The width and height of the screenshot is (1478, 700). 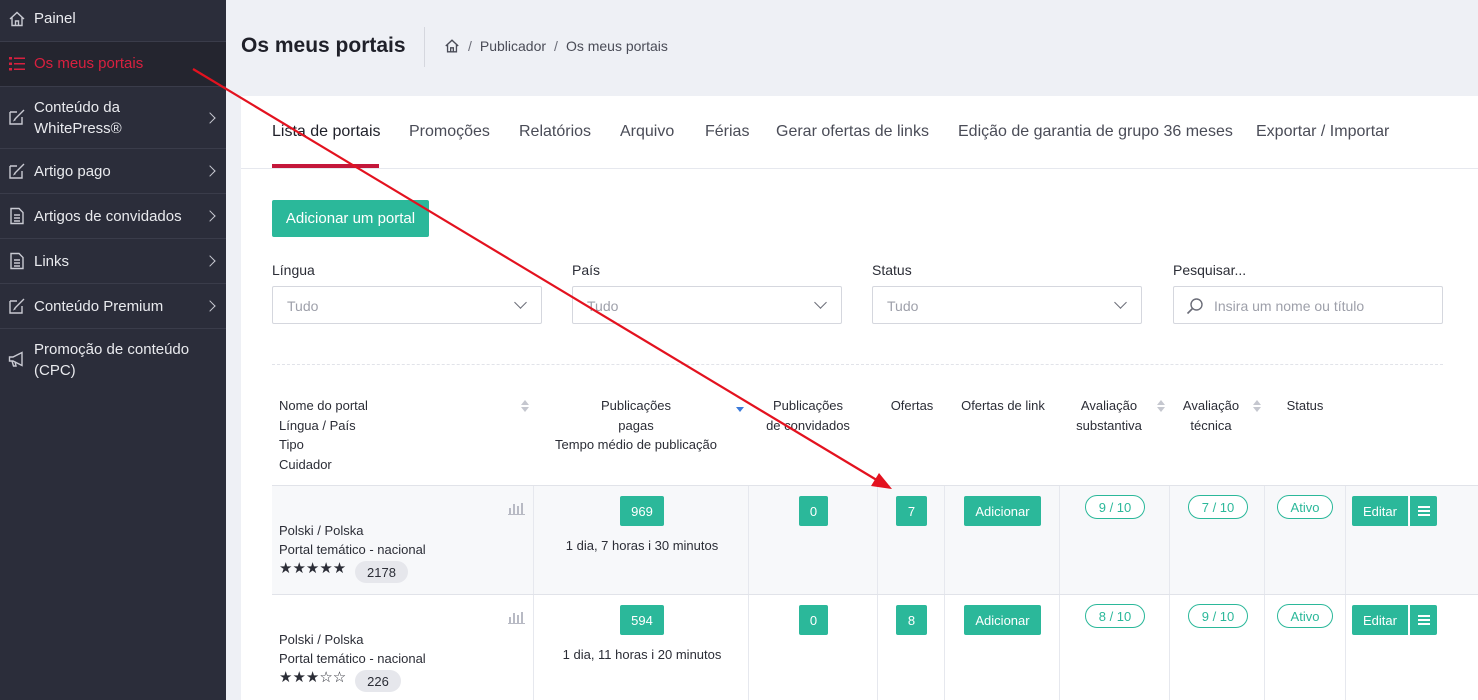 What do you see at coordinates (892, 270) in the screenshot?
I see `status-filter-label: Status` at bounding box center [892, 270].